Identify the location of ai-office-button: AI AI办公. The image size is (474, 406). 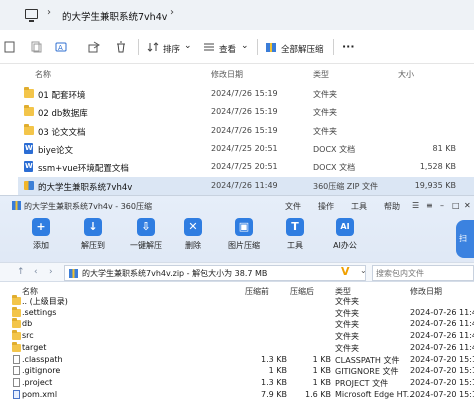
(345, 238).